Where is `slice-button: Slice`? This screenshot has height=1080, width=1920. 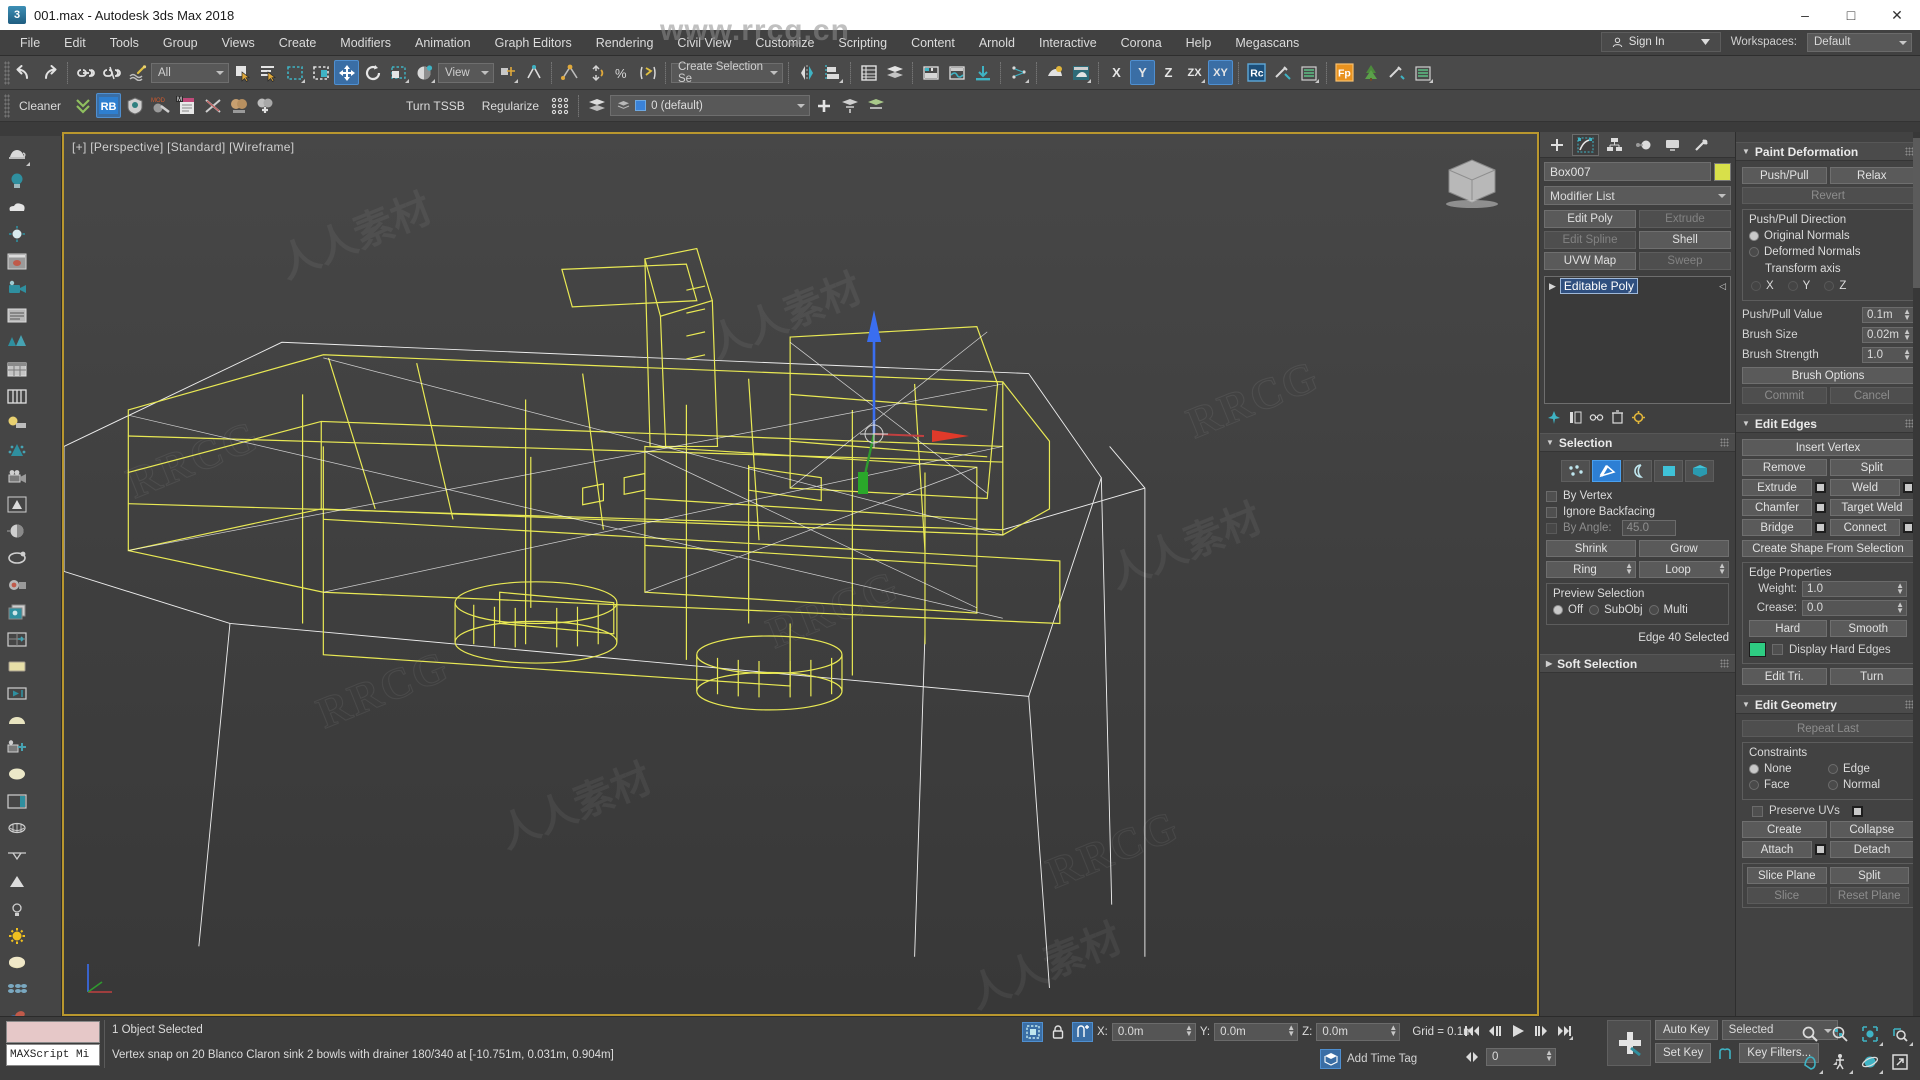 slice-button: Slice is located at coordinates (1787, 895).